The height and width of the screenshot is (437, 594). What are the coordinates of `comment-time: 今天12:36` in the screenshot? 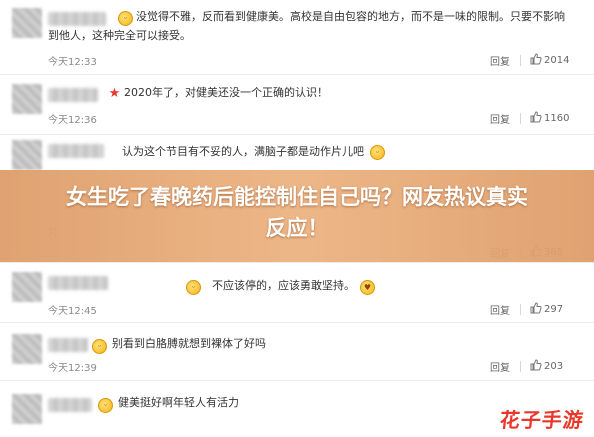 It's located at (72, 120).